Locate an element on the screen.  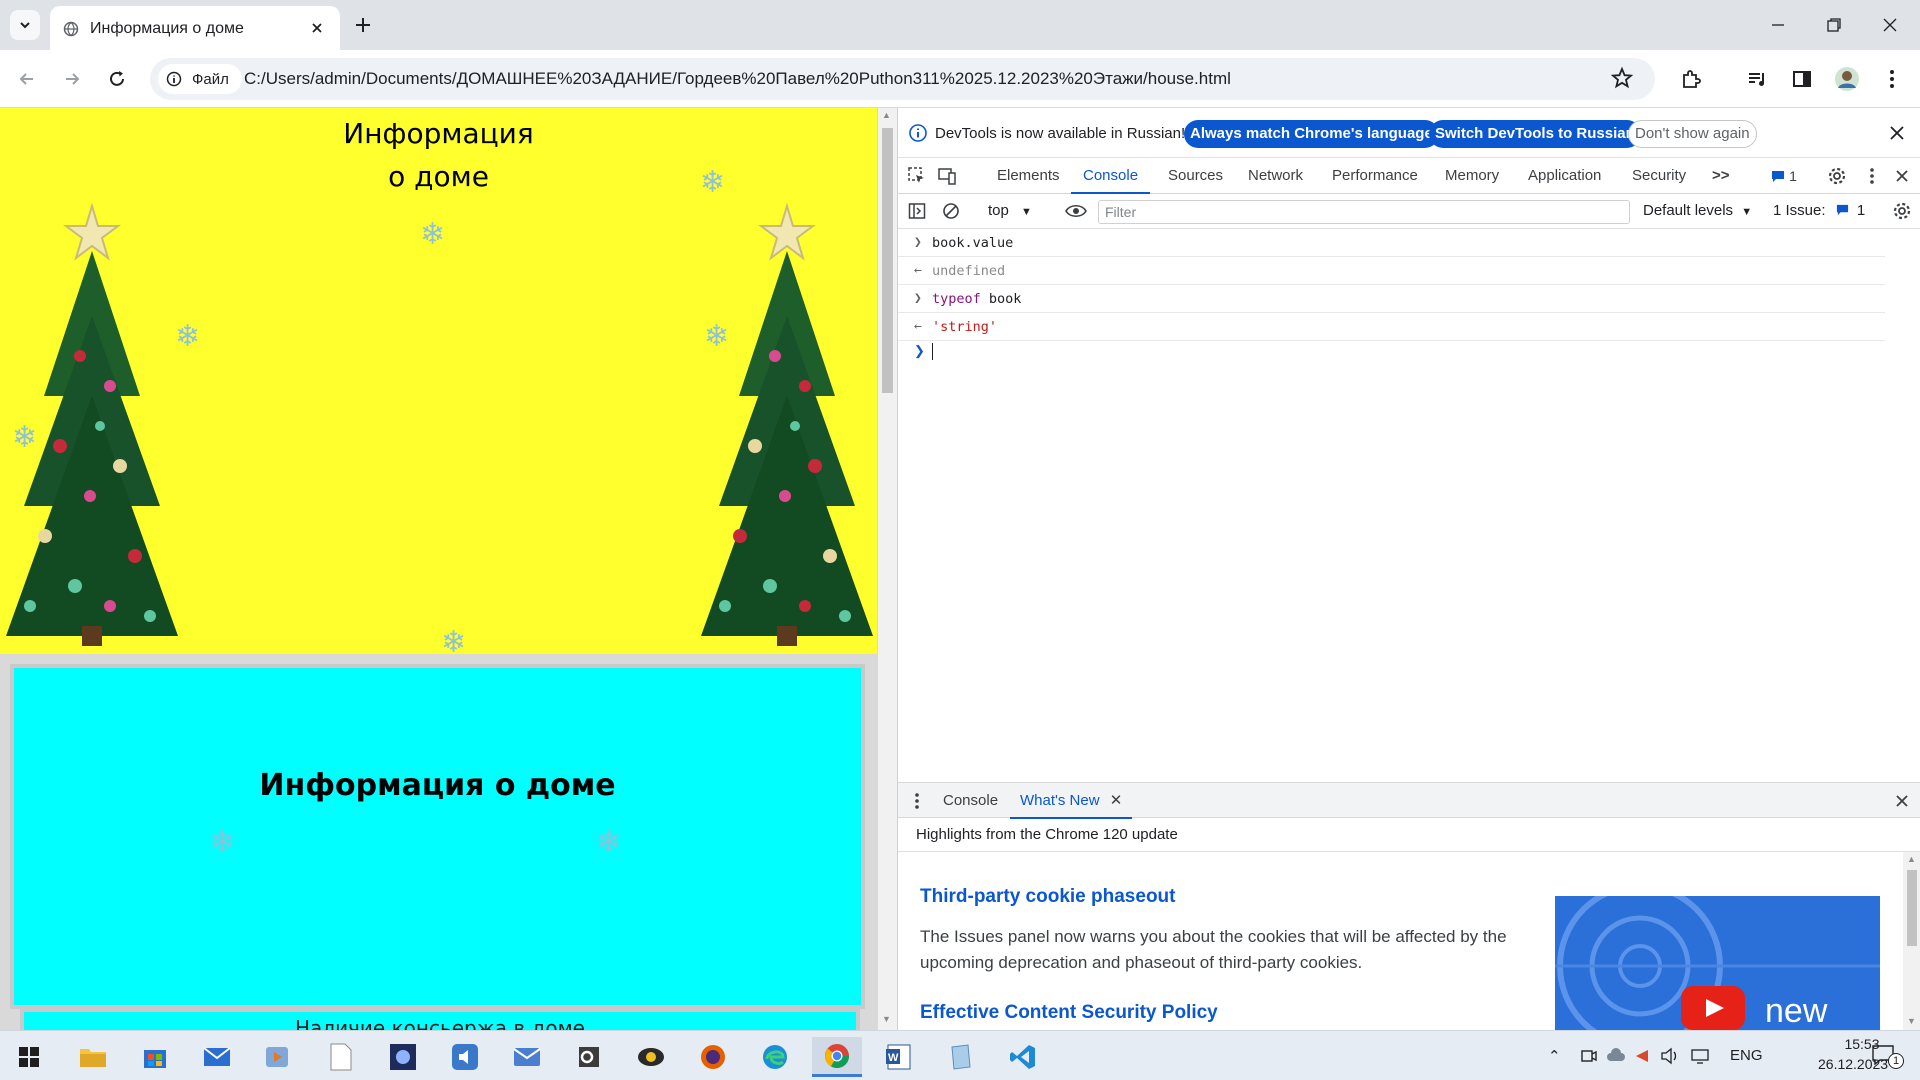
language-indicator: ENG is located at coordinates (1746, 1055).